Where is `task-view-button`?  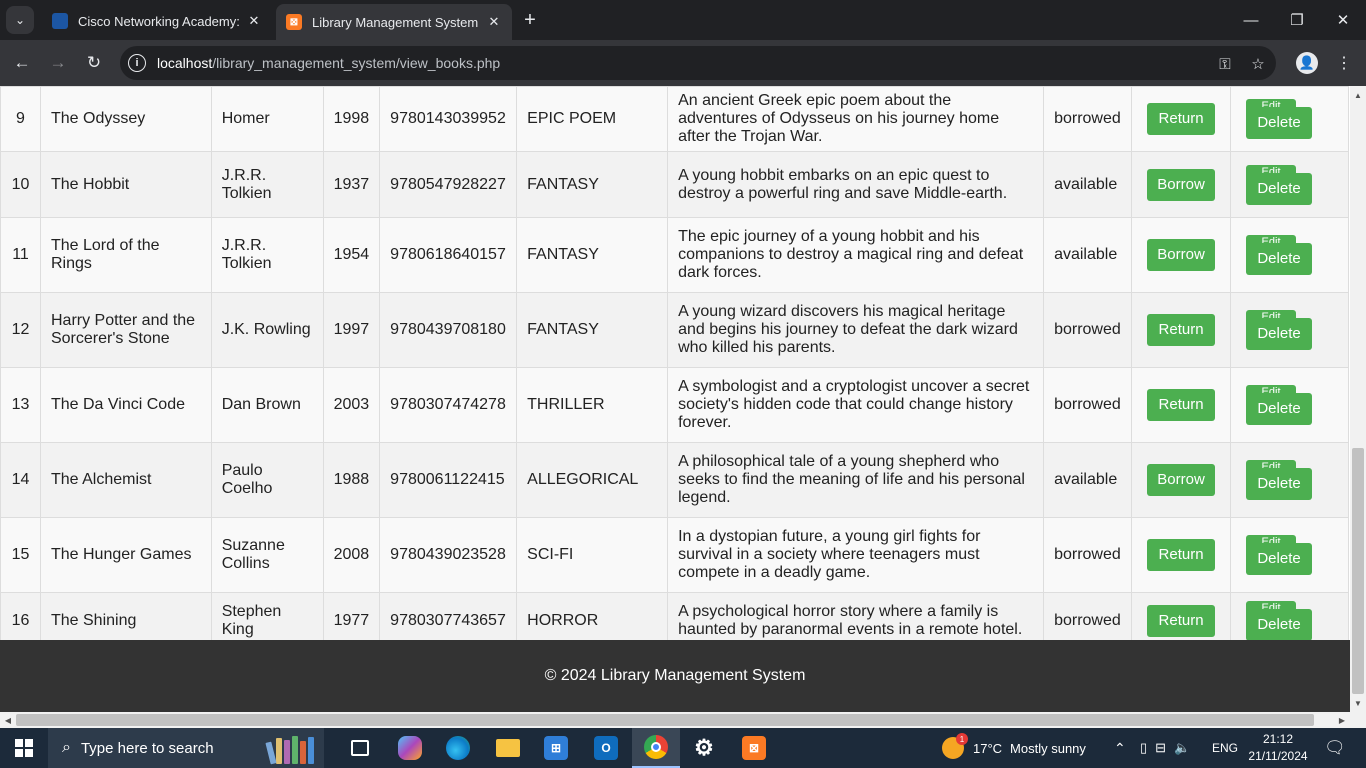
task-view-button is located at coordinates (360, 748).